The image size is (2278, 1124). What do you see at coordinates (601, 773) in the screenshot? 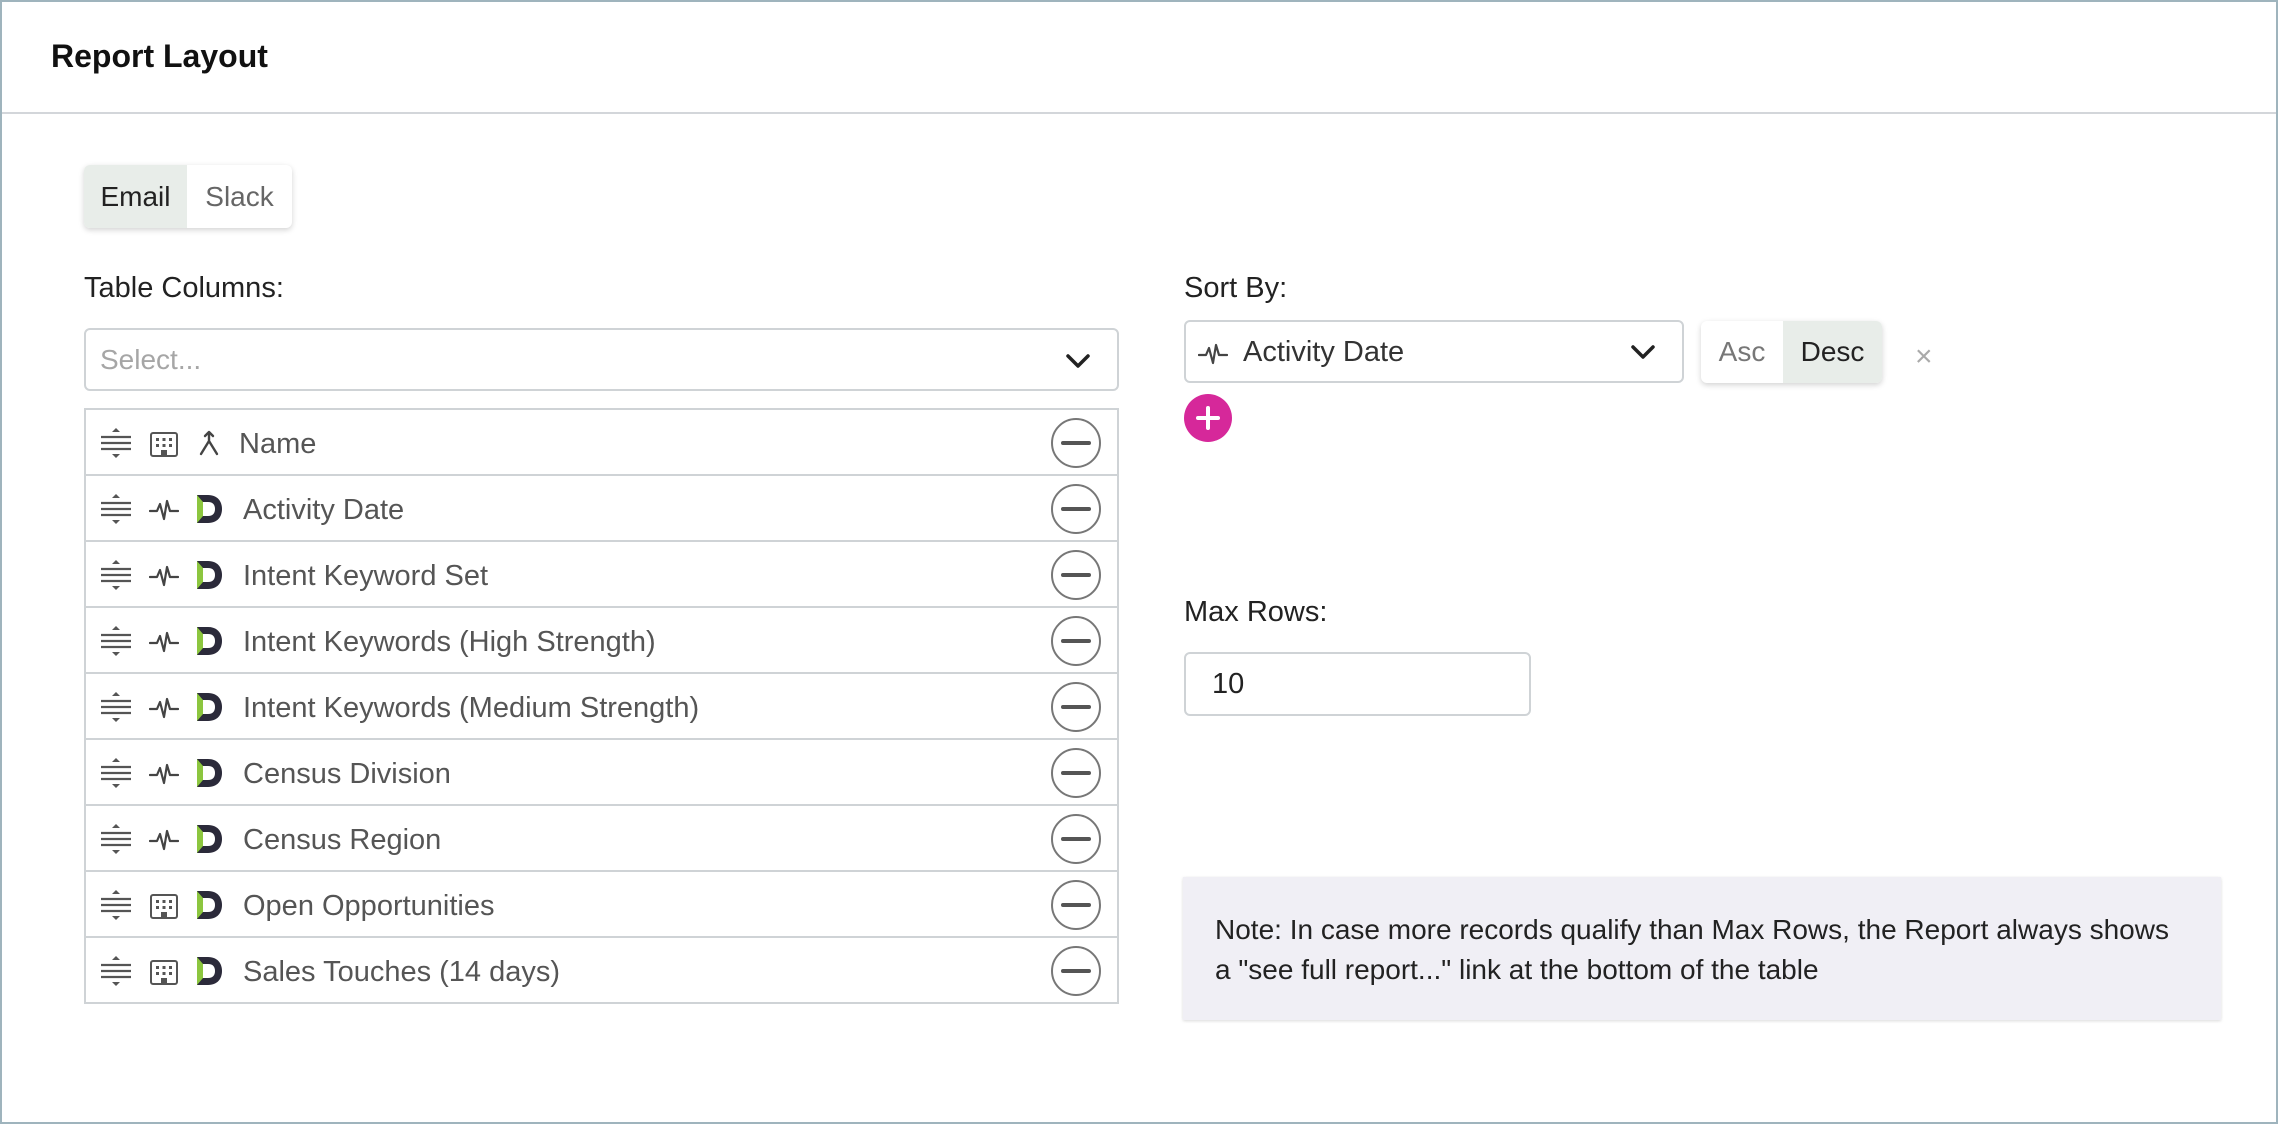
I see `column-row: Census Division` at bounding box center [601, 773].